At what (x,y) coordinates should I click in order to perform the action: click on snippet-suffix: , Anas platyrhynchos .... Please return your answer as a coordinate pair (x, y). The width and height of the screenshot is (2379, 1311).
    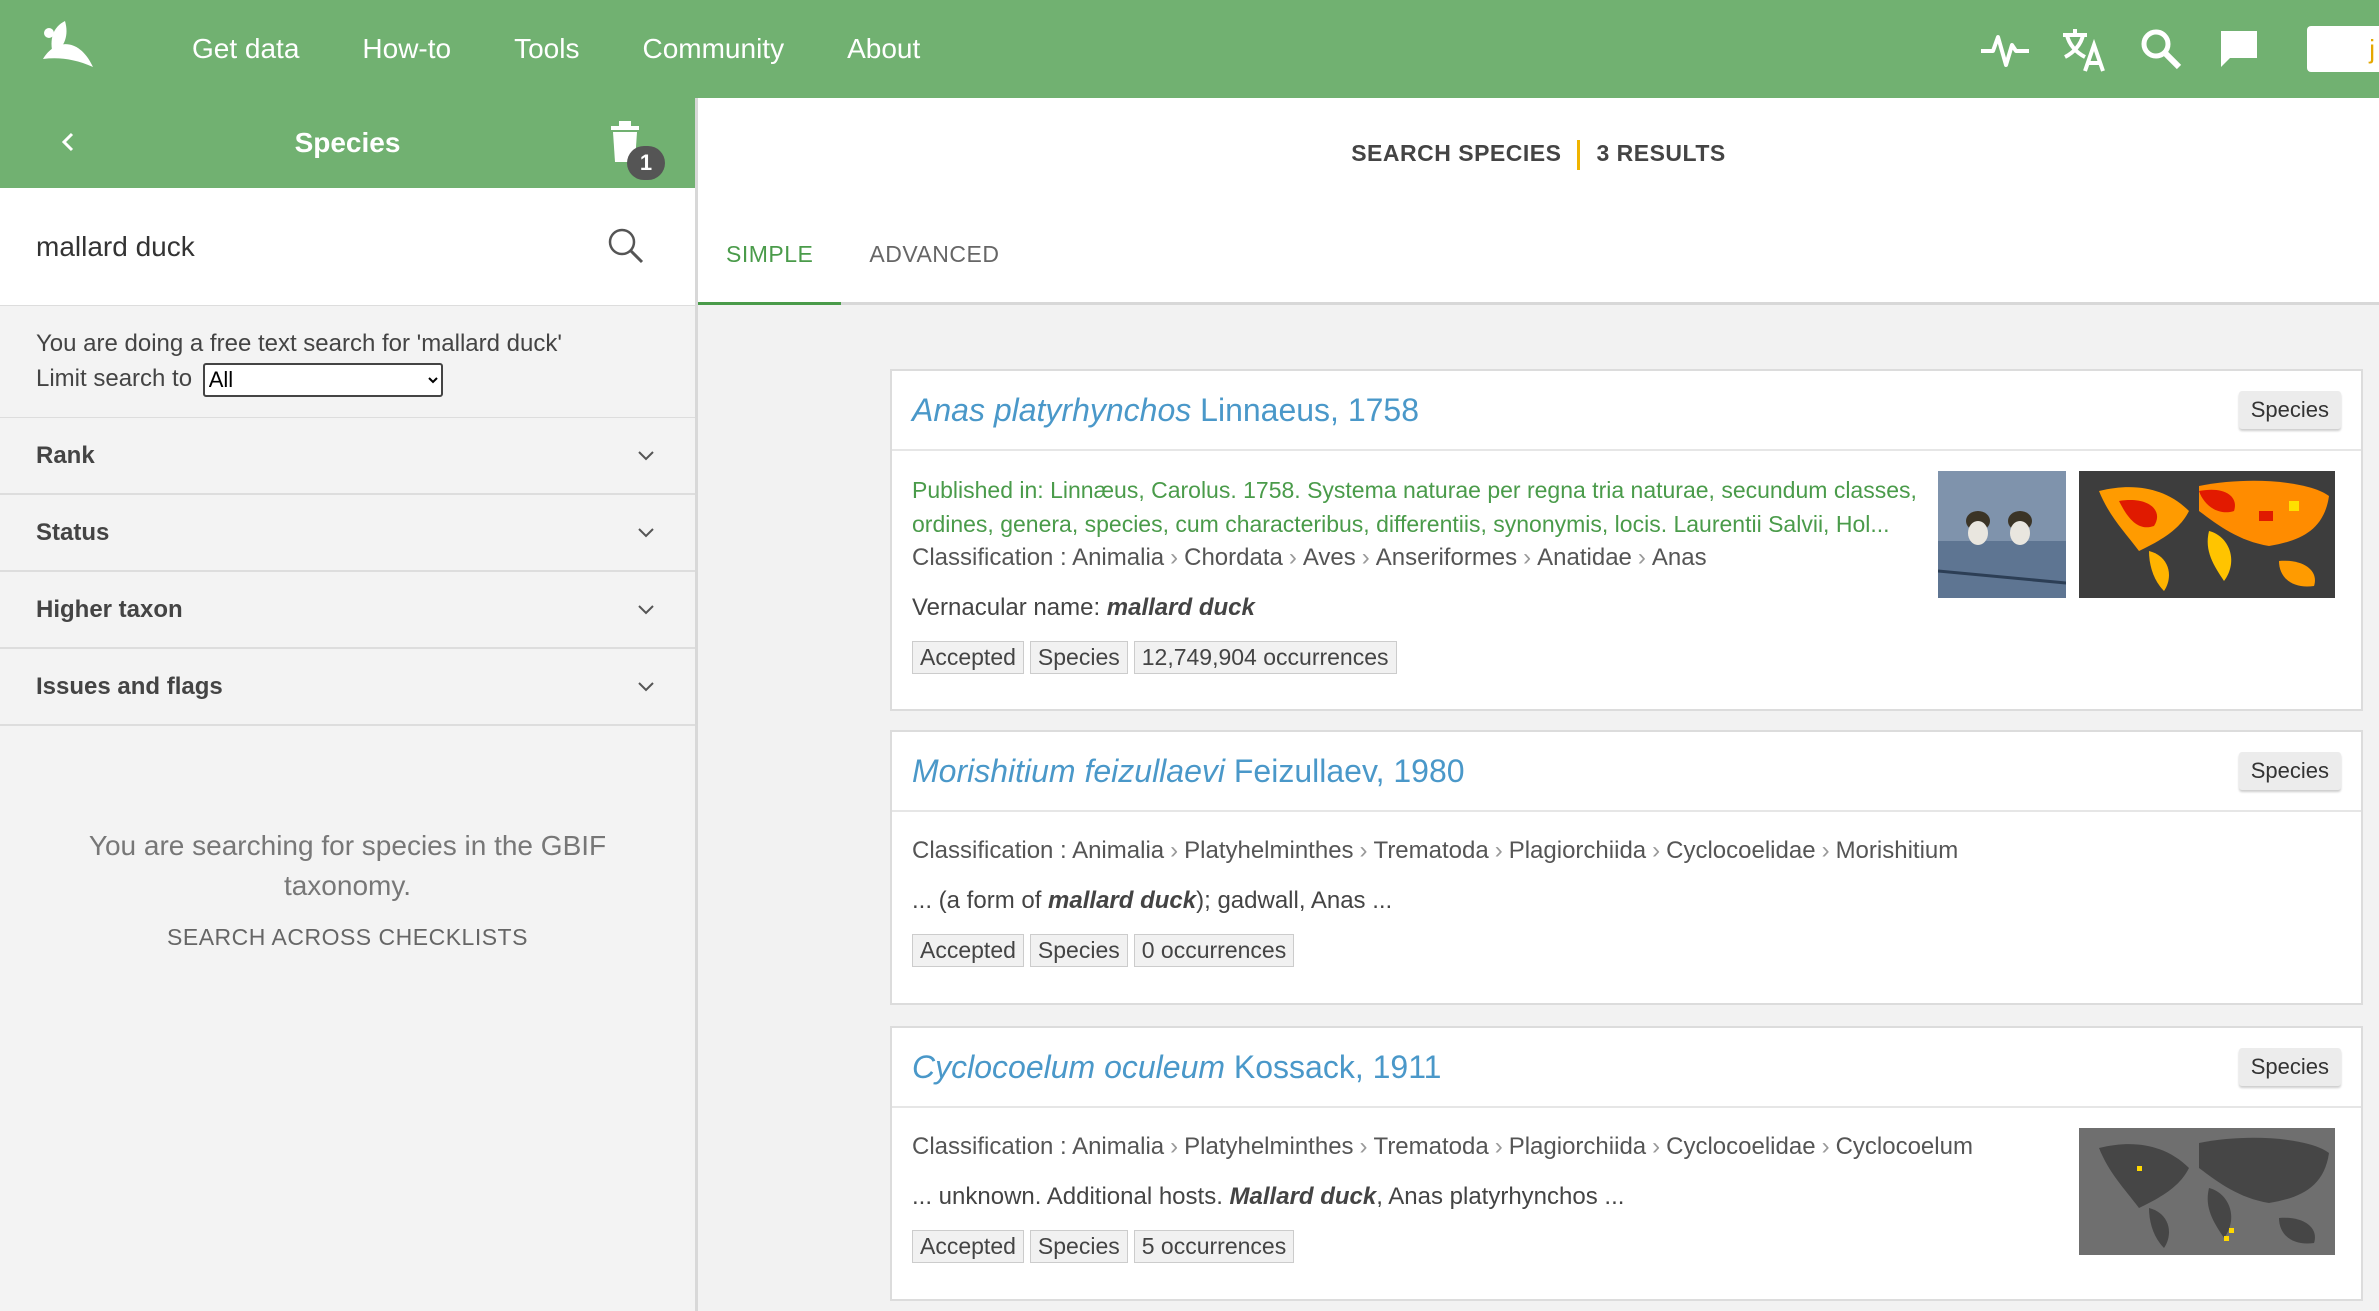
    Looking at the image, I should click on (1500, 1196).